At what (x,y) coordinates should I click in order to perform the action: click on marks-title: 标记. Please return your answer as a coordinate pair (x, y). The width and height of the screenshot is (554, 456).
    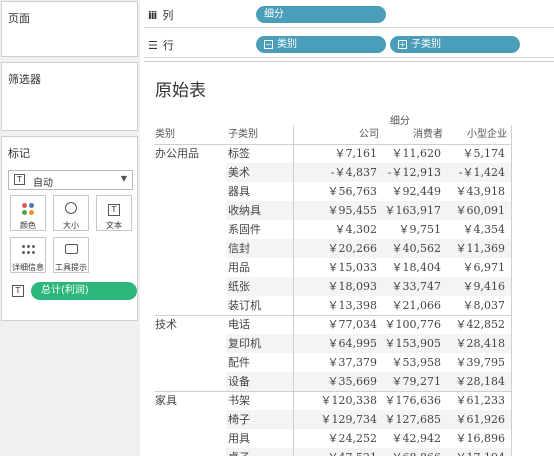
    Looking at the image, I should click on (19, 153).